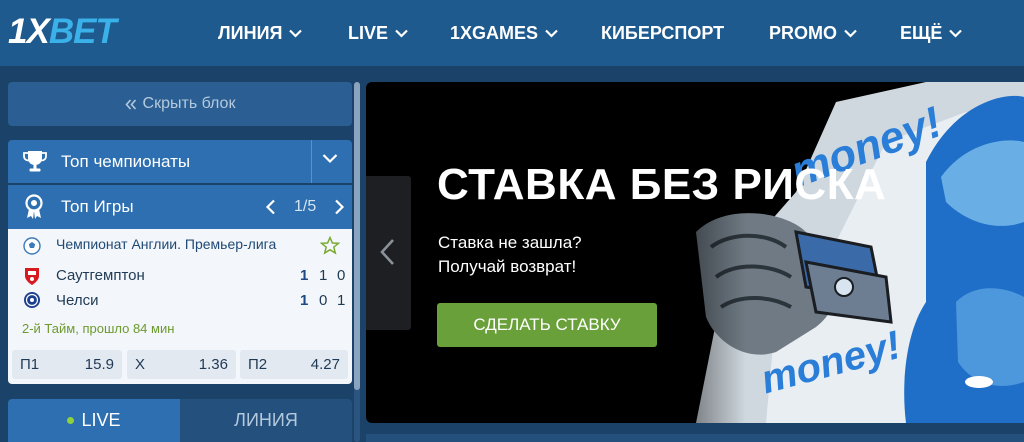 The image size is (1024, 442). What do you see at coordinates (140, 364) in the screenshot?
I see `odd-label: X` at bounding box center [140, 364].